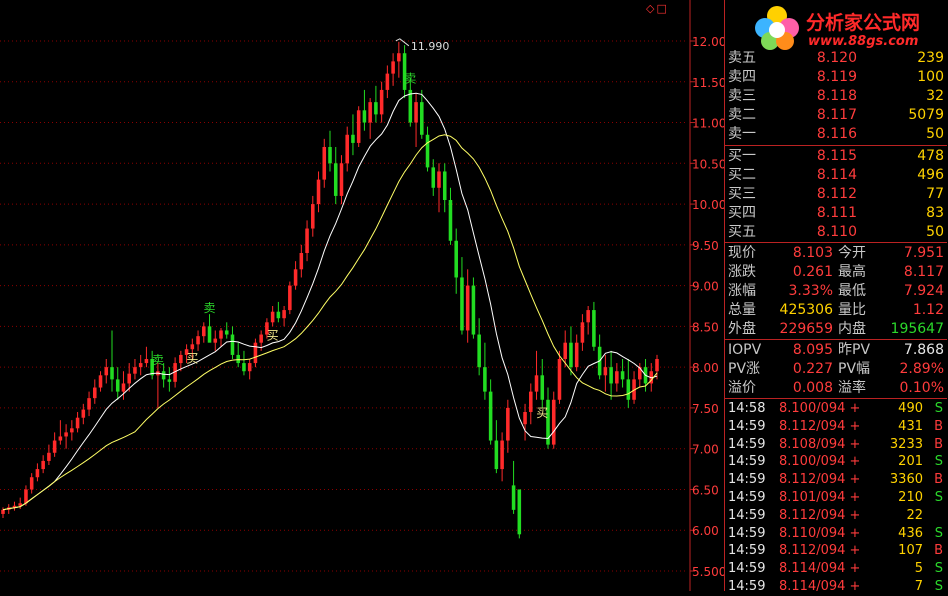 This screenshot has width=948, height=596. What do you see at coordinates (935, 96) in the screenshot?
I see `ask-volume: 32` at bounding box center [935, 96].